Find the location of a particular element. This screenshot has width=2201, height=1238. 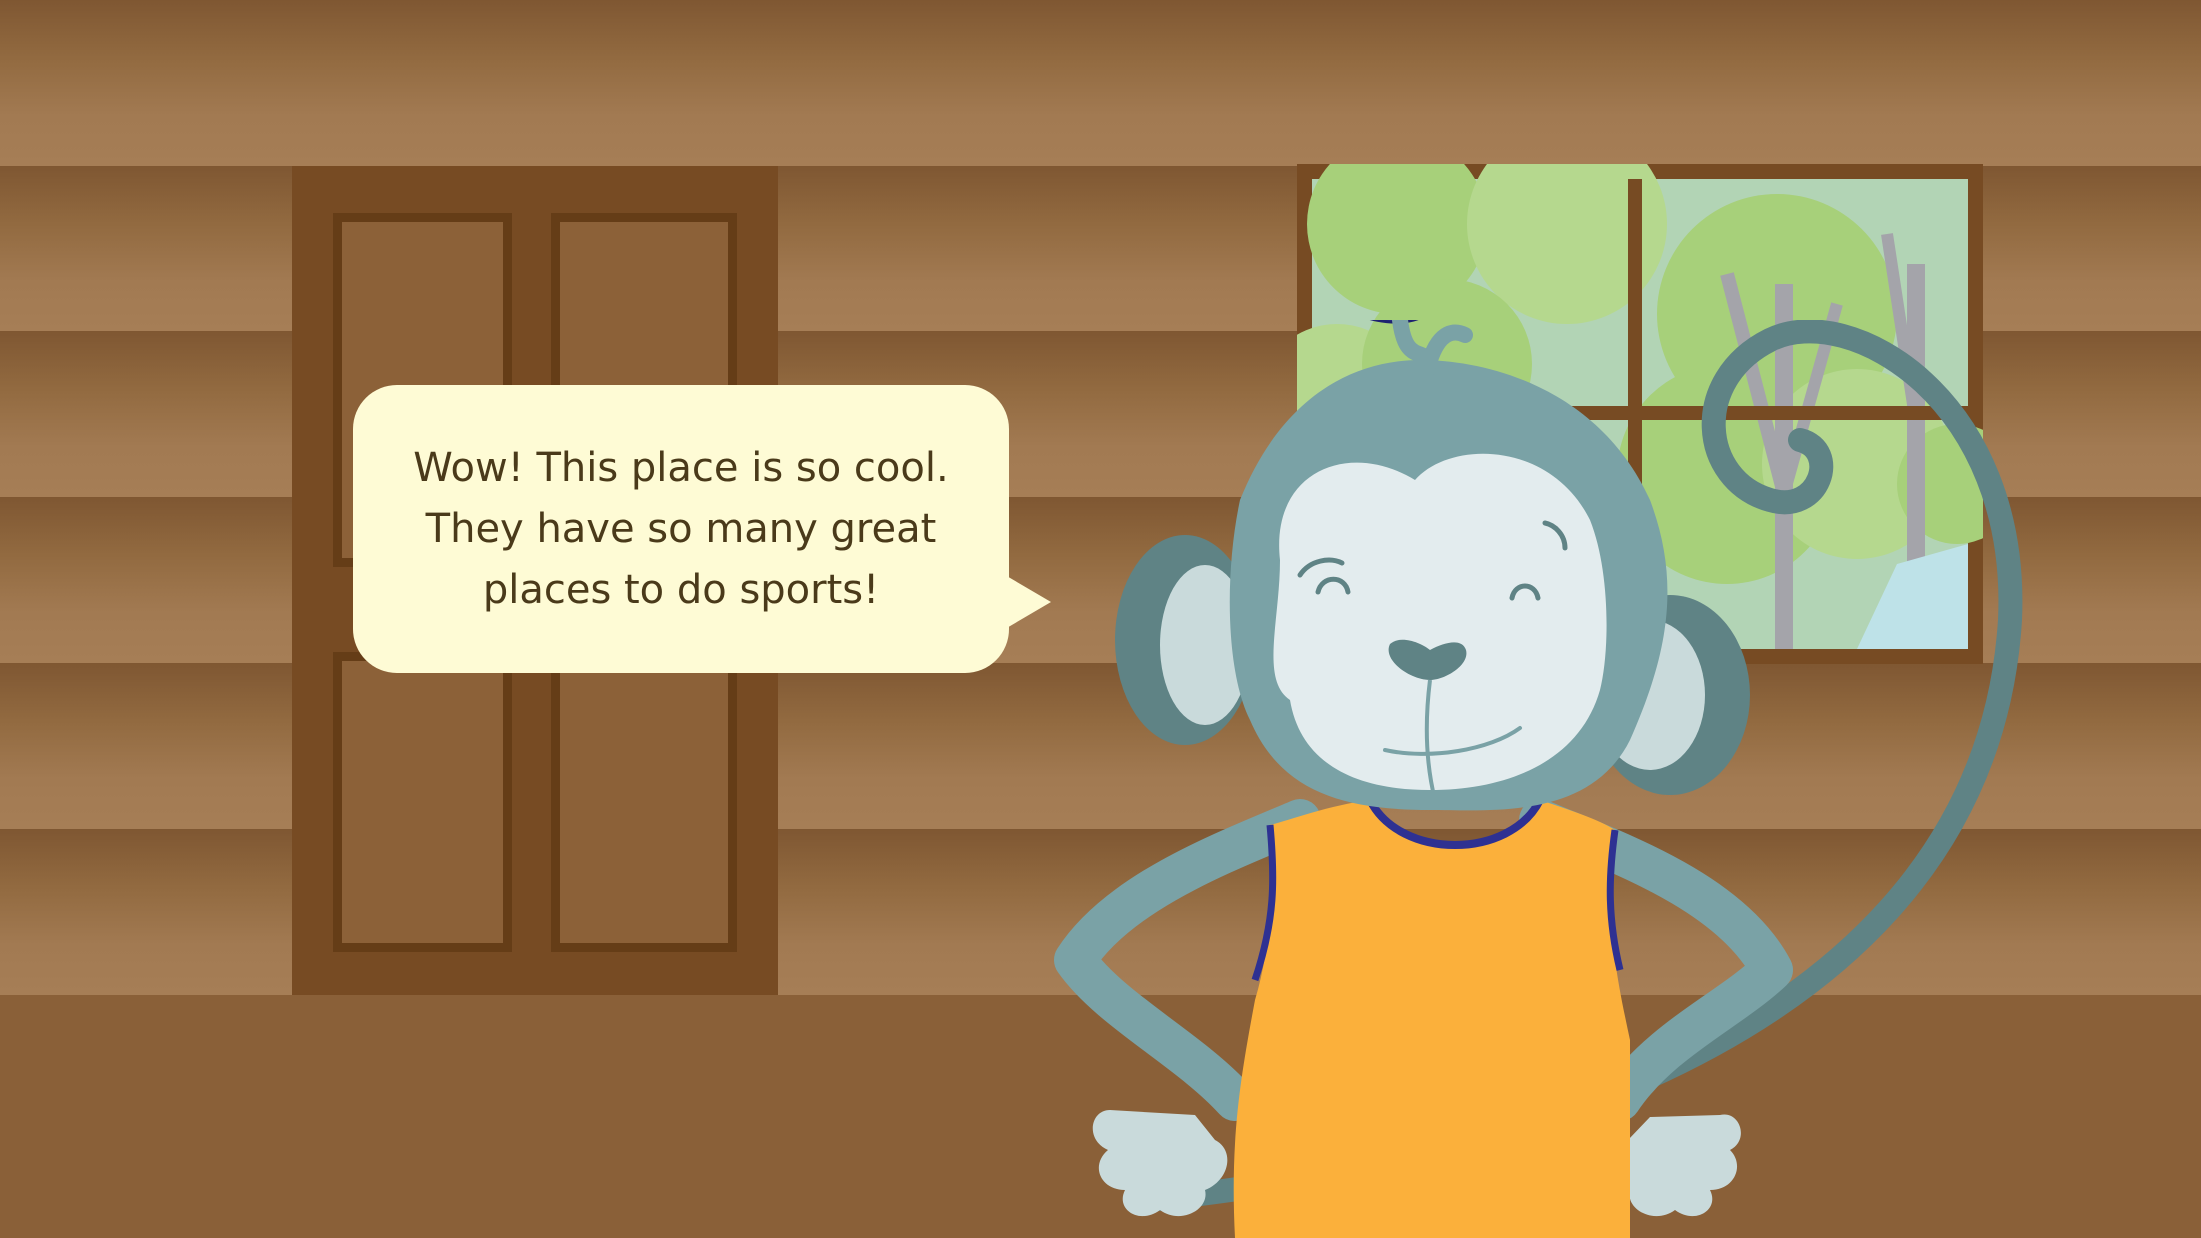

speech-bubble-tail is located at coordinates (1028, 602).